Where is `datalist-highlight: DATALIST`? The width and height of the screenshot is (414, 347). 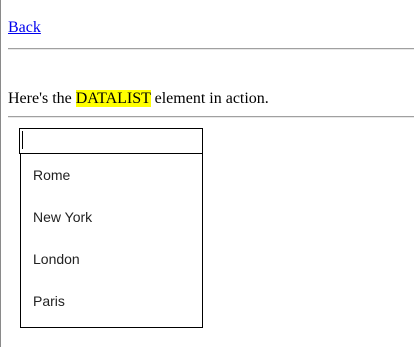 datalist-highlight: DATALIST is located at coordinates (113, 98).